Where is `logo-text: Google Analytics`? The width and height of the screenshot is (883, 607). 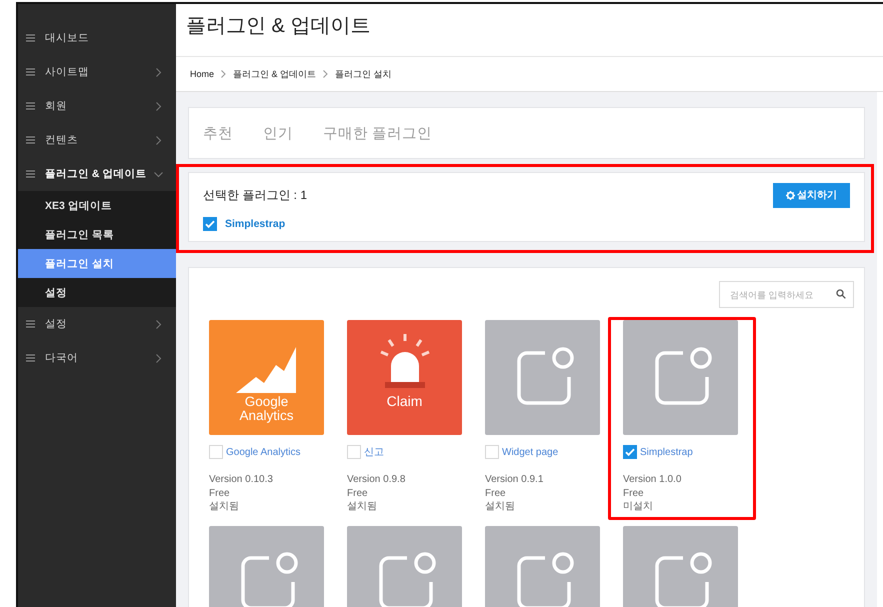 logo-text: Google Analytics is located at coordinates (266, 408).